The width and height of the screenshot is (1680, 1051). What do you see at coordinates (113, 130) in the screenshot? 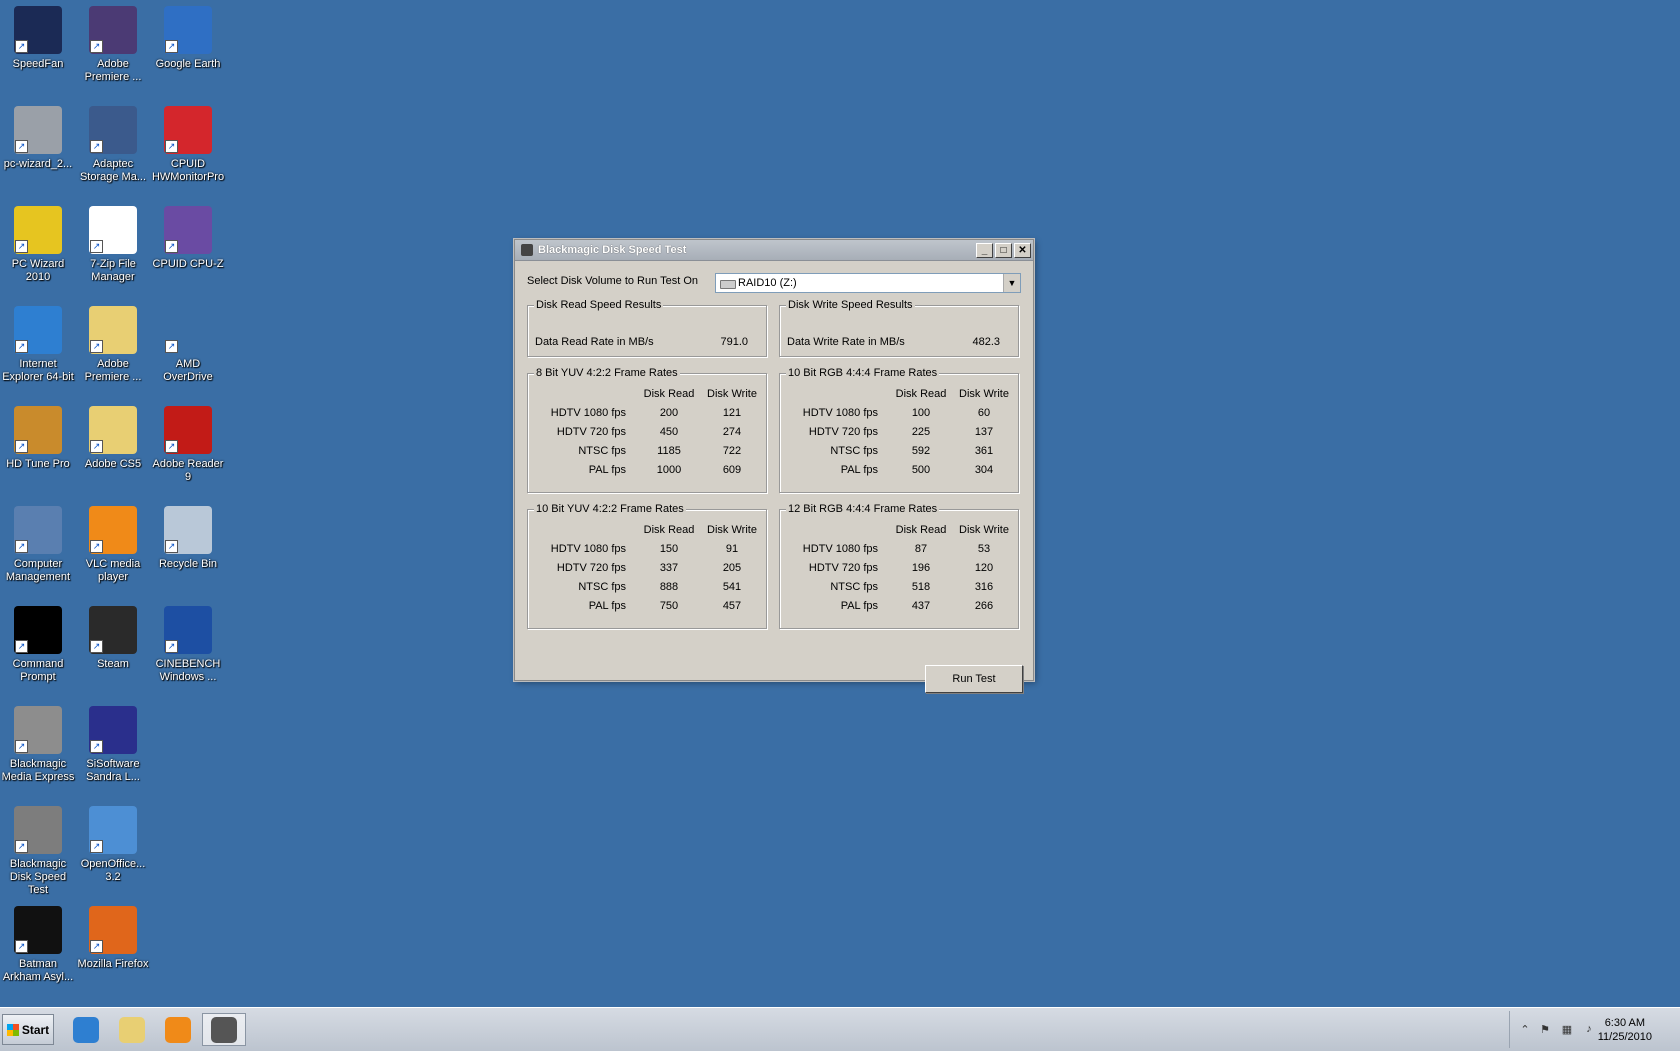
I see `storage-icon: ↗` at bounding box center [113, 130].